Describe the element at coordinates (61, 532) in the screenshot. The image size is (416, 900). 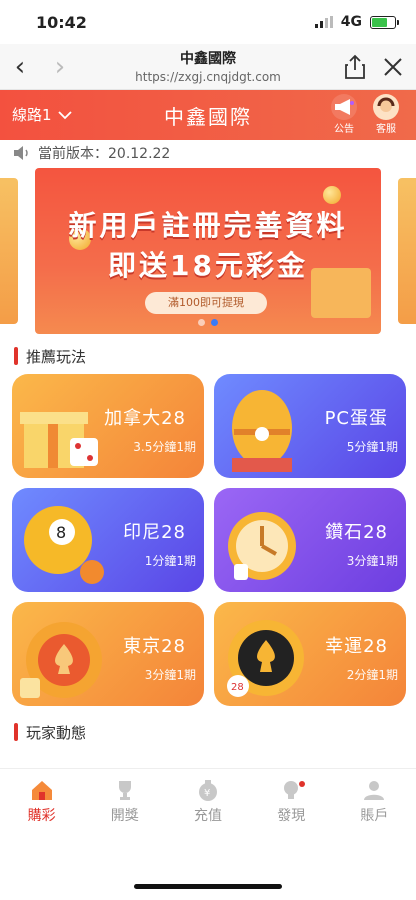
I see `svg-text: 8` at that location.